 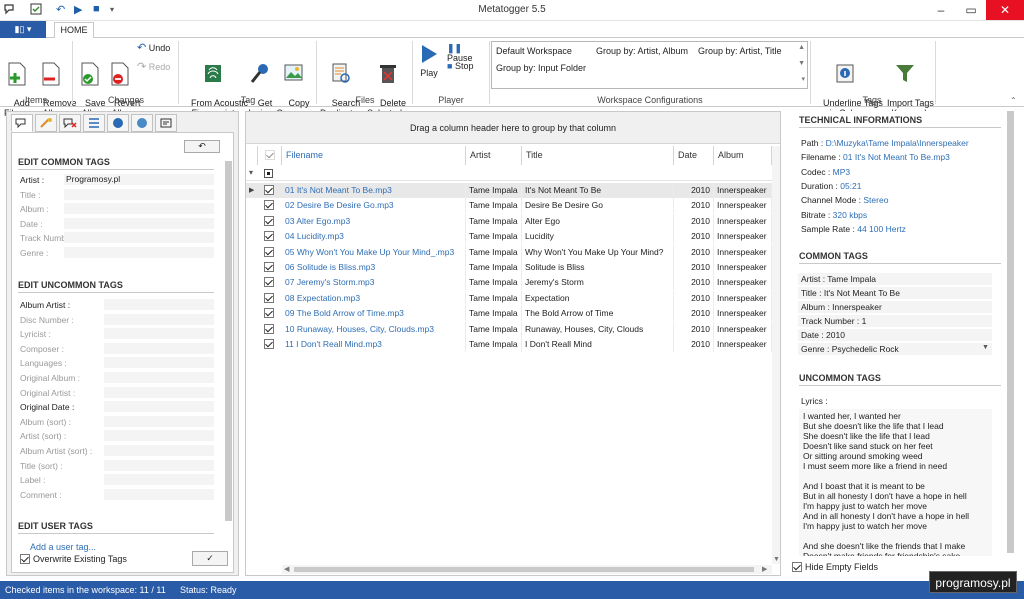 What do you see at coordinates (895, 349) in the screenshot?
I see `common-tag-field: Genre : Psychedelic Rock` at bounding box center [895, 349].